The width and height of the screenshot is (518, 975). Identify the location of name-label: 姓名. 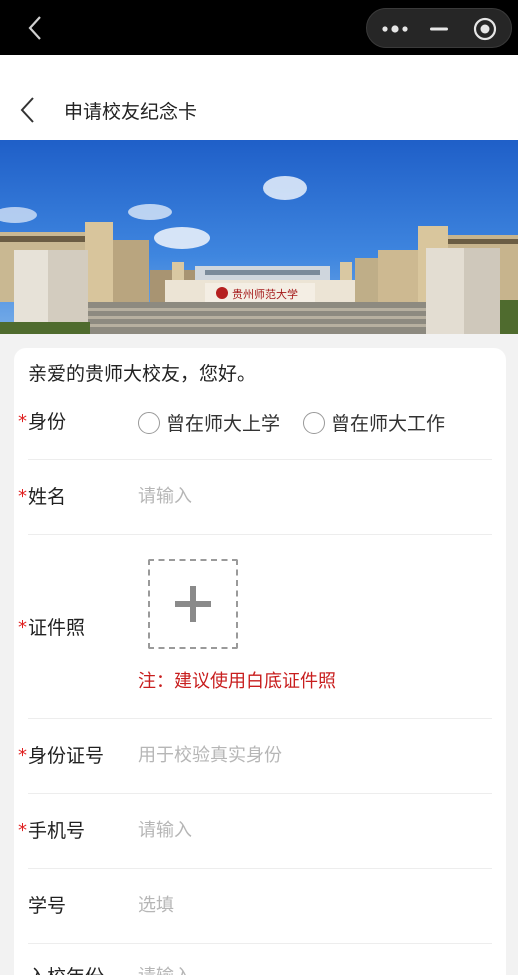
(47, 497).